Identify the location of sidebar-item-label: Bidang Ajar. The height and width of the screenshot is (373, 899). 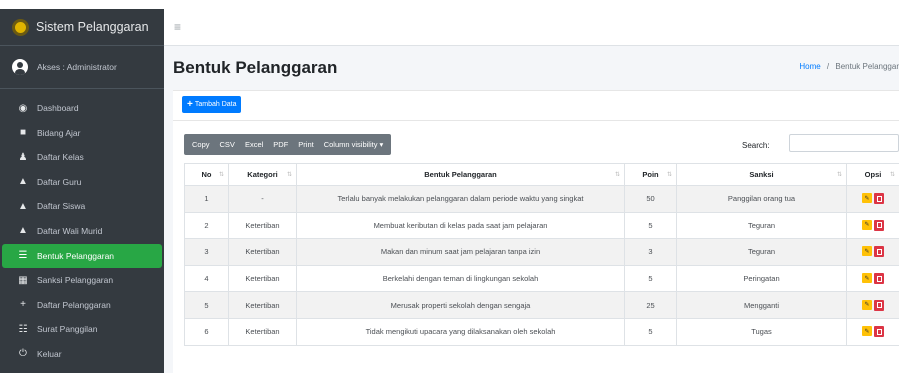
(59, 132).